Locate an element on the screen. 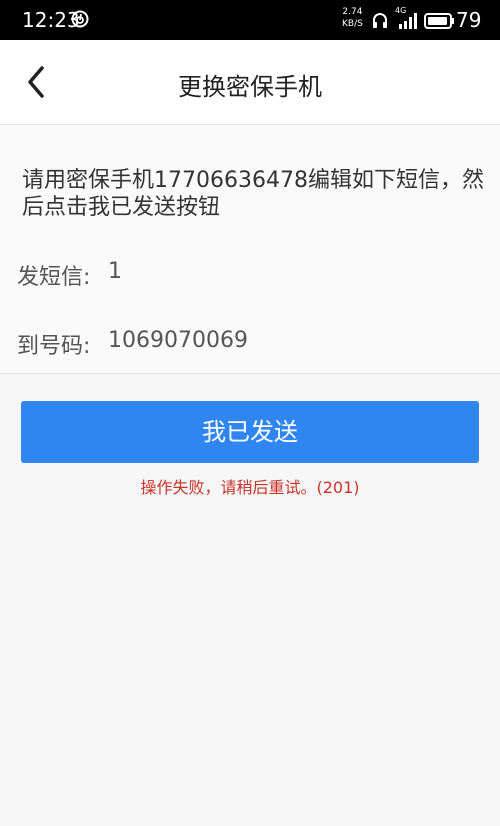  instruction-block: 请用密保手机17706636478编辑如下短信，然后点击我已发送按钮 is located at coordinates (250, 183).